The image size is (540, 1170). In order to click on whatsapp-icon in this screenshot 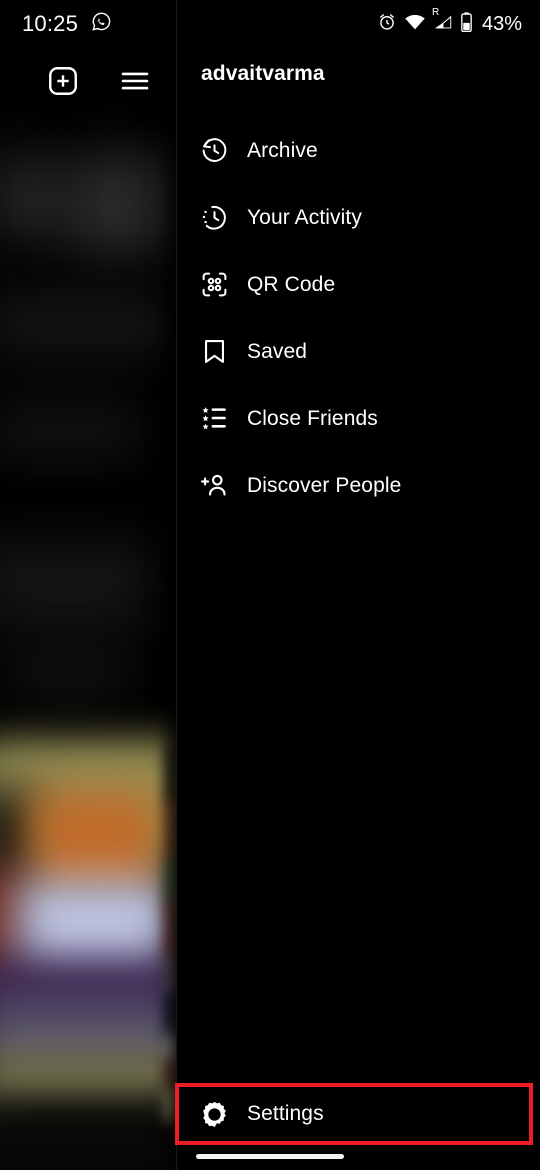, I will do `click(101, 24)`.